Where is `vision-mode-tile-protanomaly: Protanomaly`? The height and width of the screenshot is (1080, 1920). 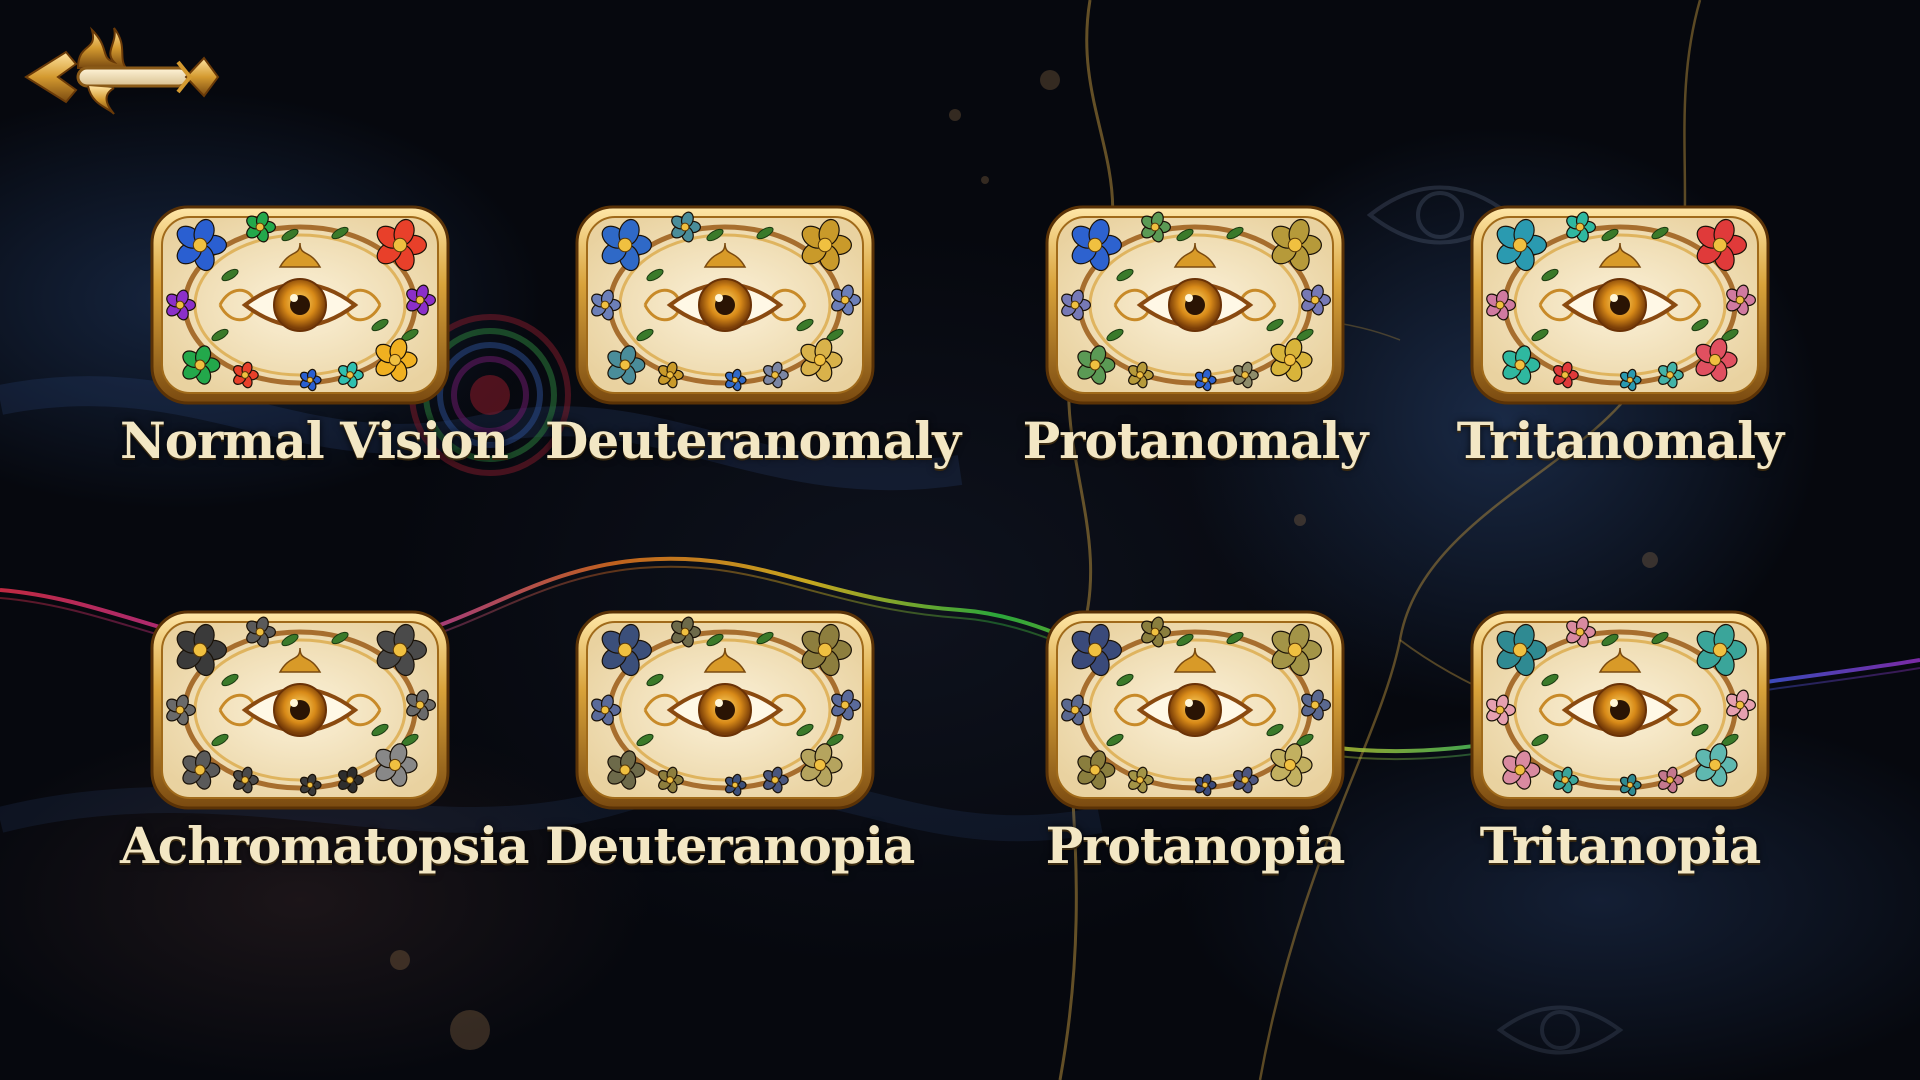 vision-mode-tile-protanomaly: Protanomaly is located at coordinates (1195, 355).